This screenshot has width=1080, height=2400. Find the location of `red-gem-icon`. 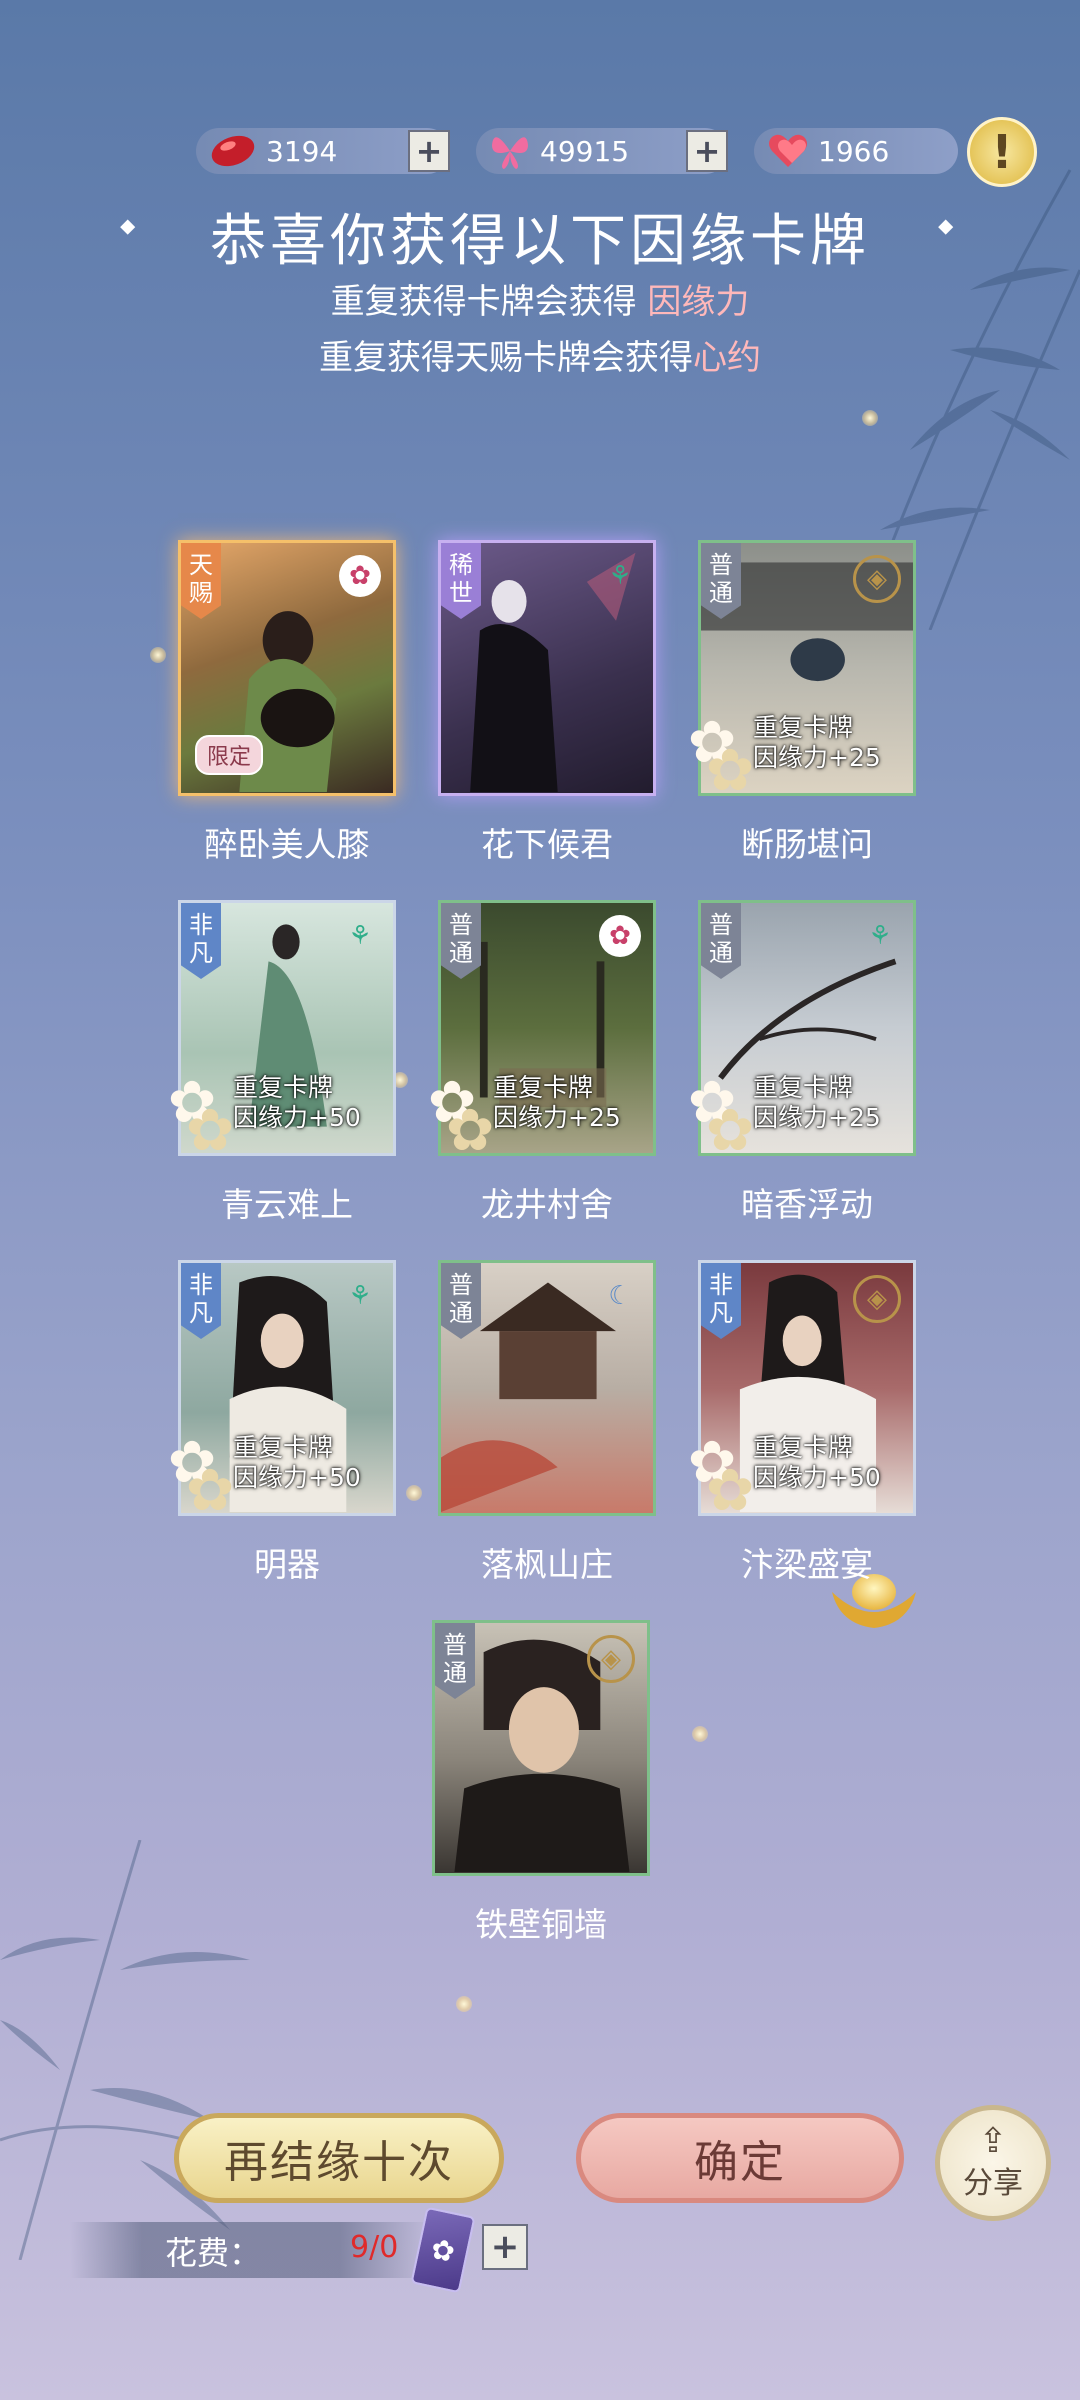

red-gem-icon is located at coordinates (233, 151).